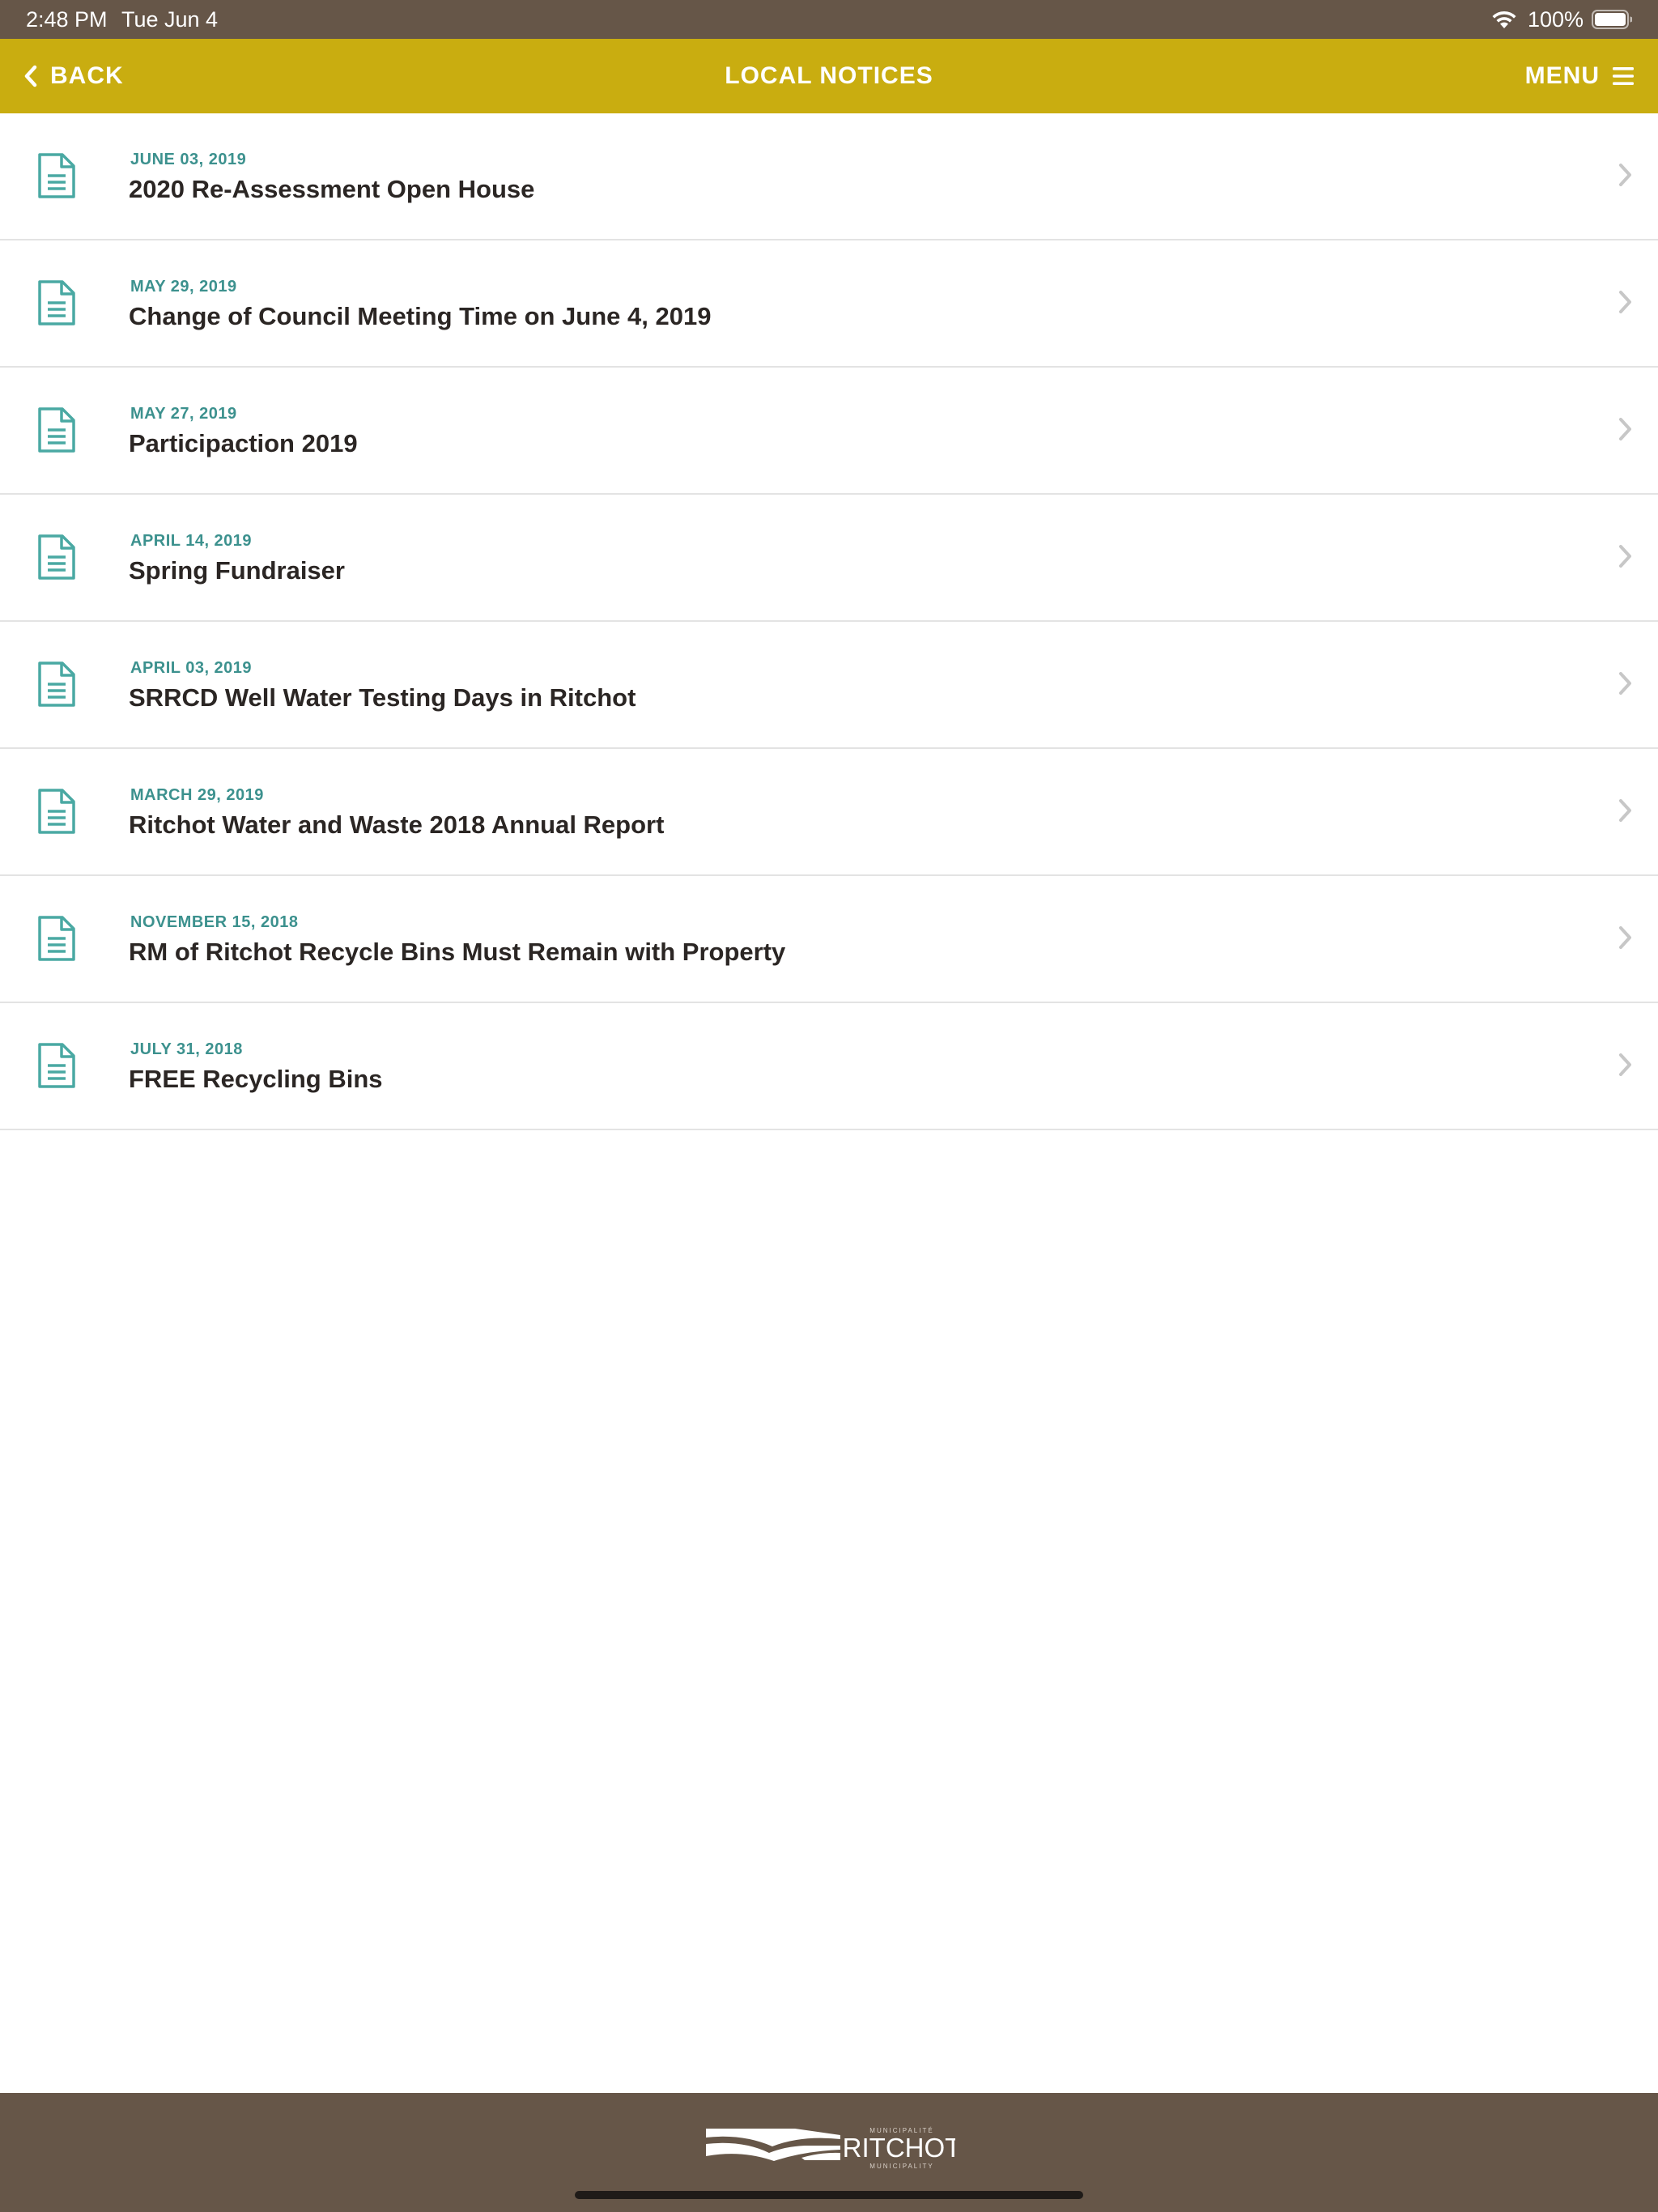 The height and width of the screenshot is (2212, 1658). I want to click on footer: MUNICIPALITÉ RITCHOT MUNICIPALITY, so click(829, 2152).